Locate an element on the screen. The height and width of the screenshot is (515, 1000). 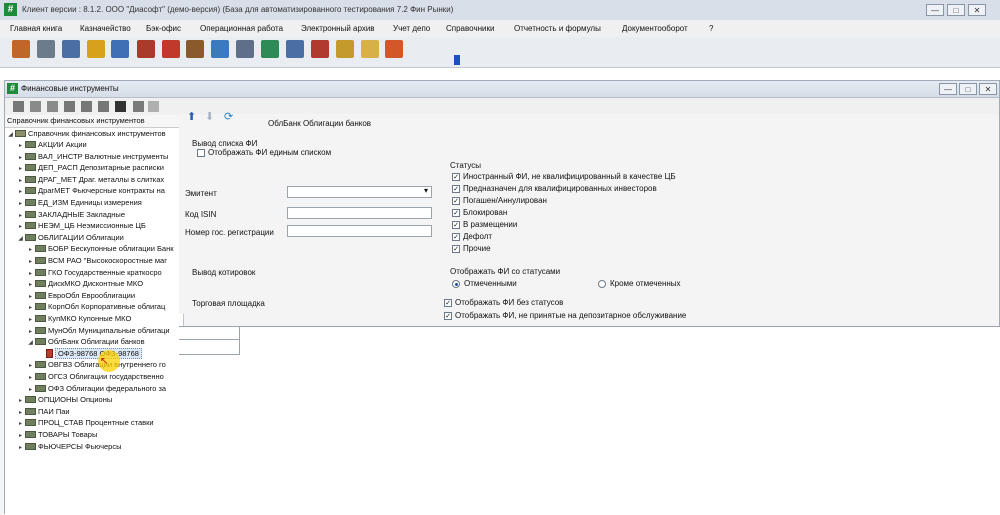
refresh-icon: ⟳ is located at coordinates (228, 116).